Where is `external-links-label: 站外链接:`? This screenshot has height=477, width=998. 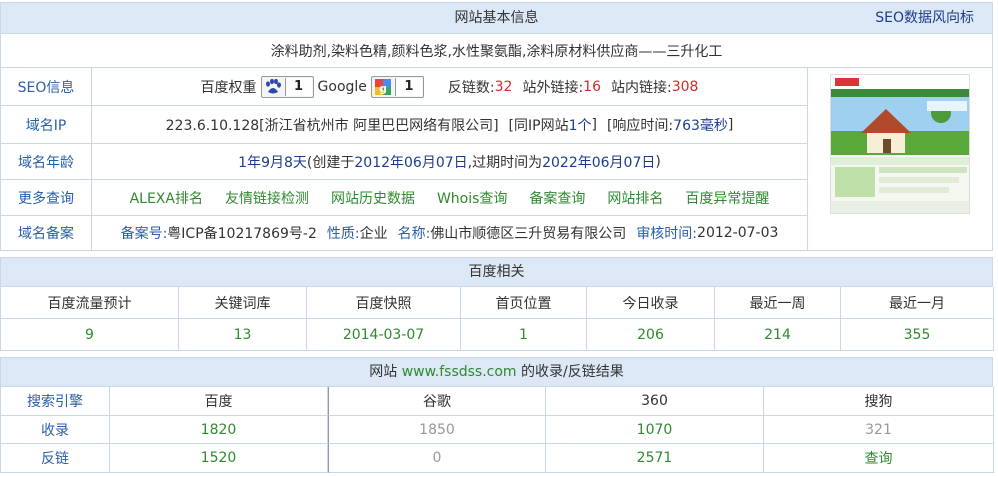
external-links-label: 站外链接: is located at coordinates (553, 87).